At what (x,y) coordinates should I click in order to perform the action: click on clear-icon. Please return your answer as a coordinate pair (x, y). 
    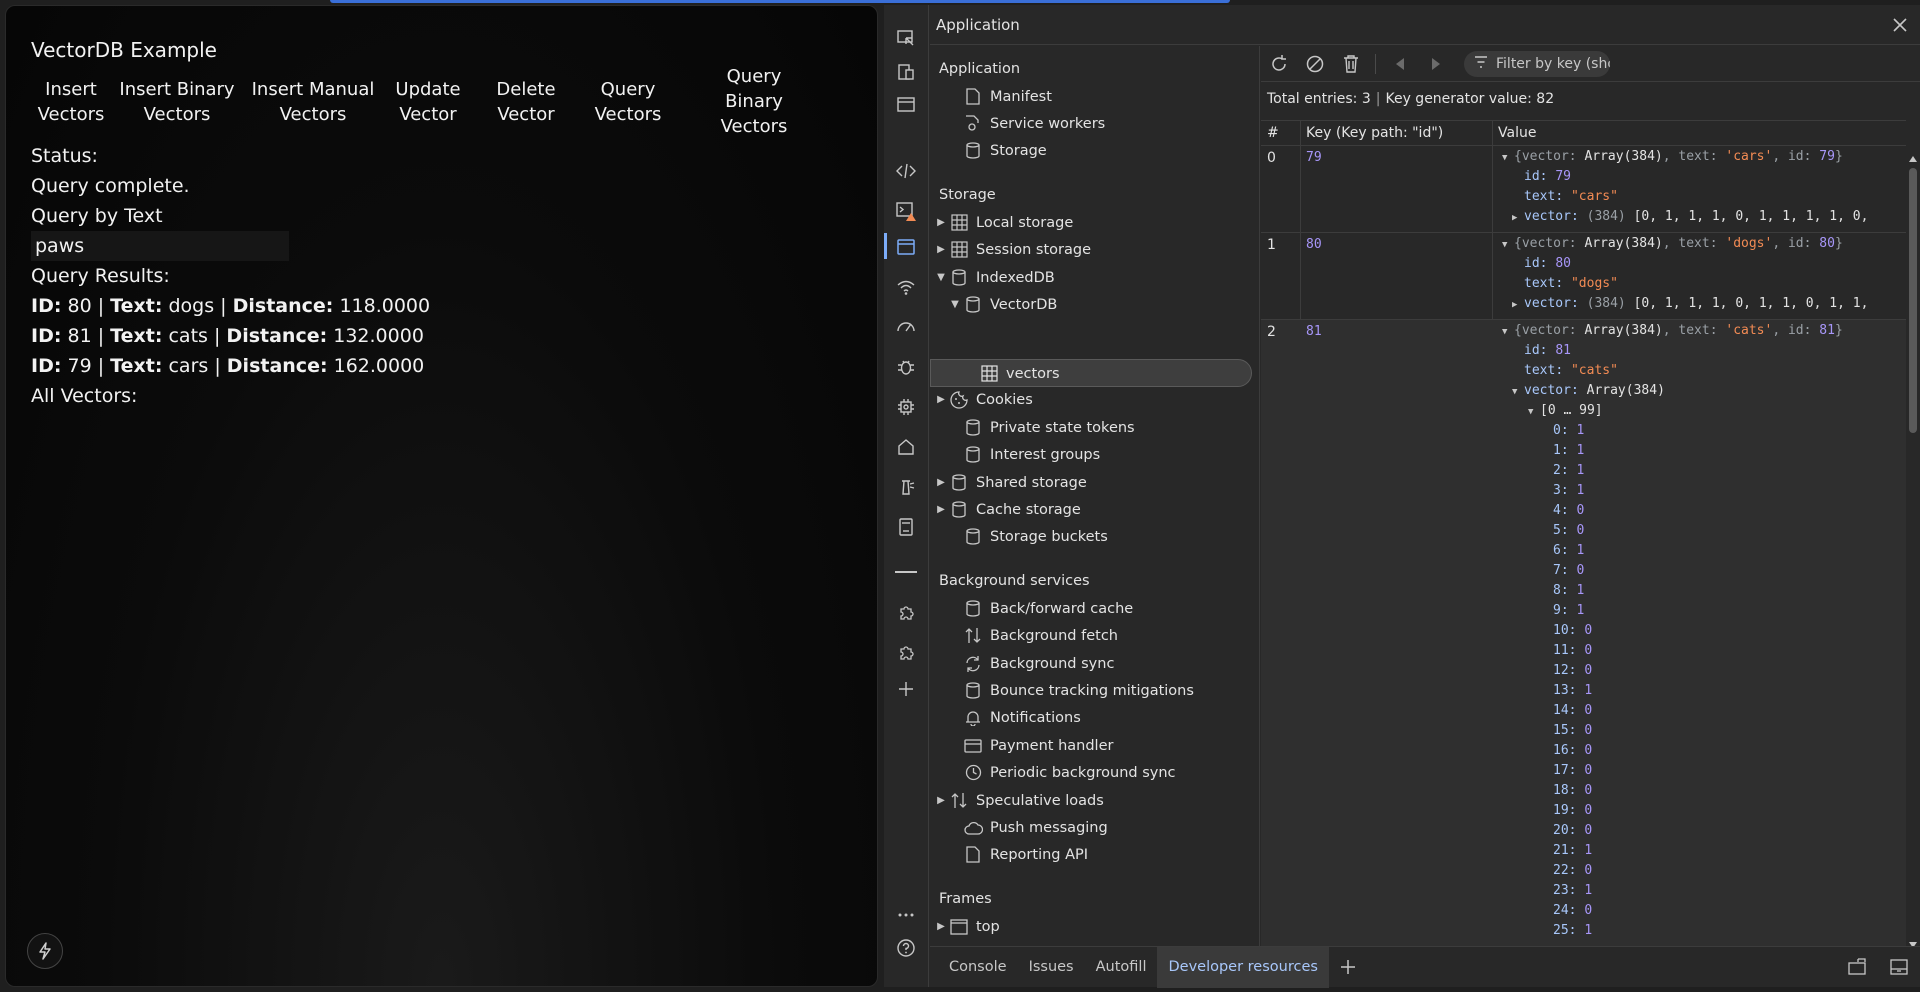
    Looking at the image, I should click on (1315, 64).